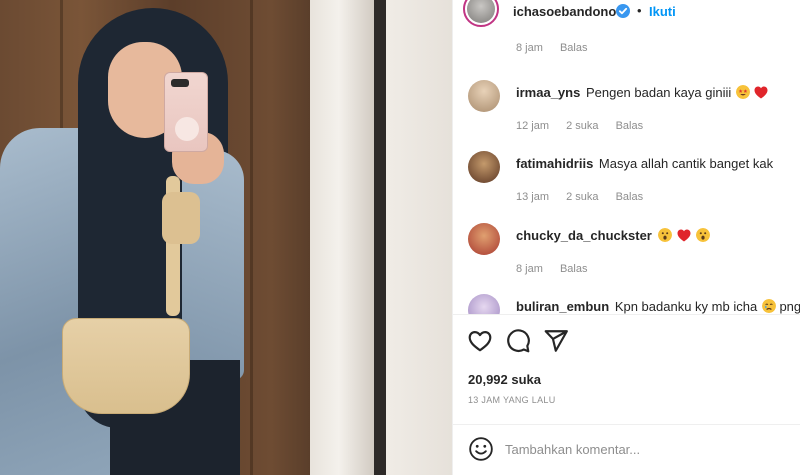  I want to click on crying-emoji-icon, so click(768, 306).